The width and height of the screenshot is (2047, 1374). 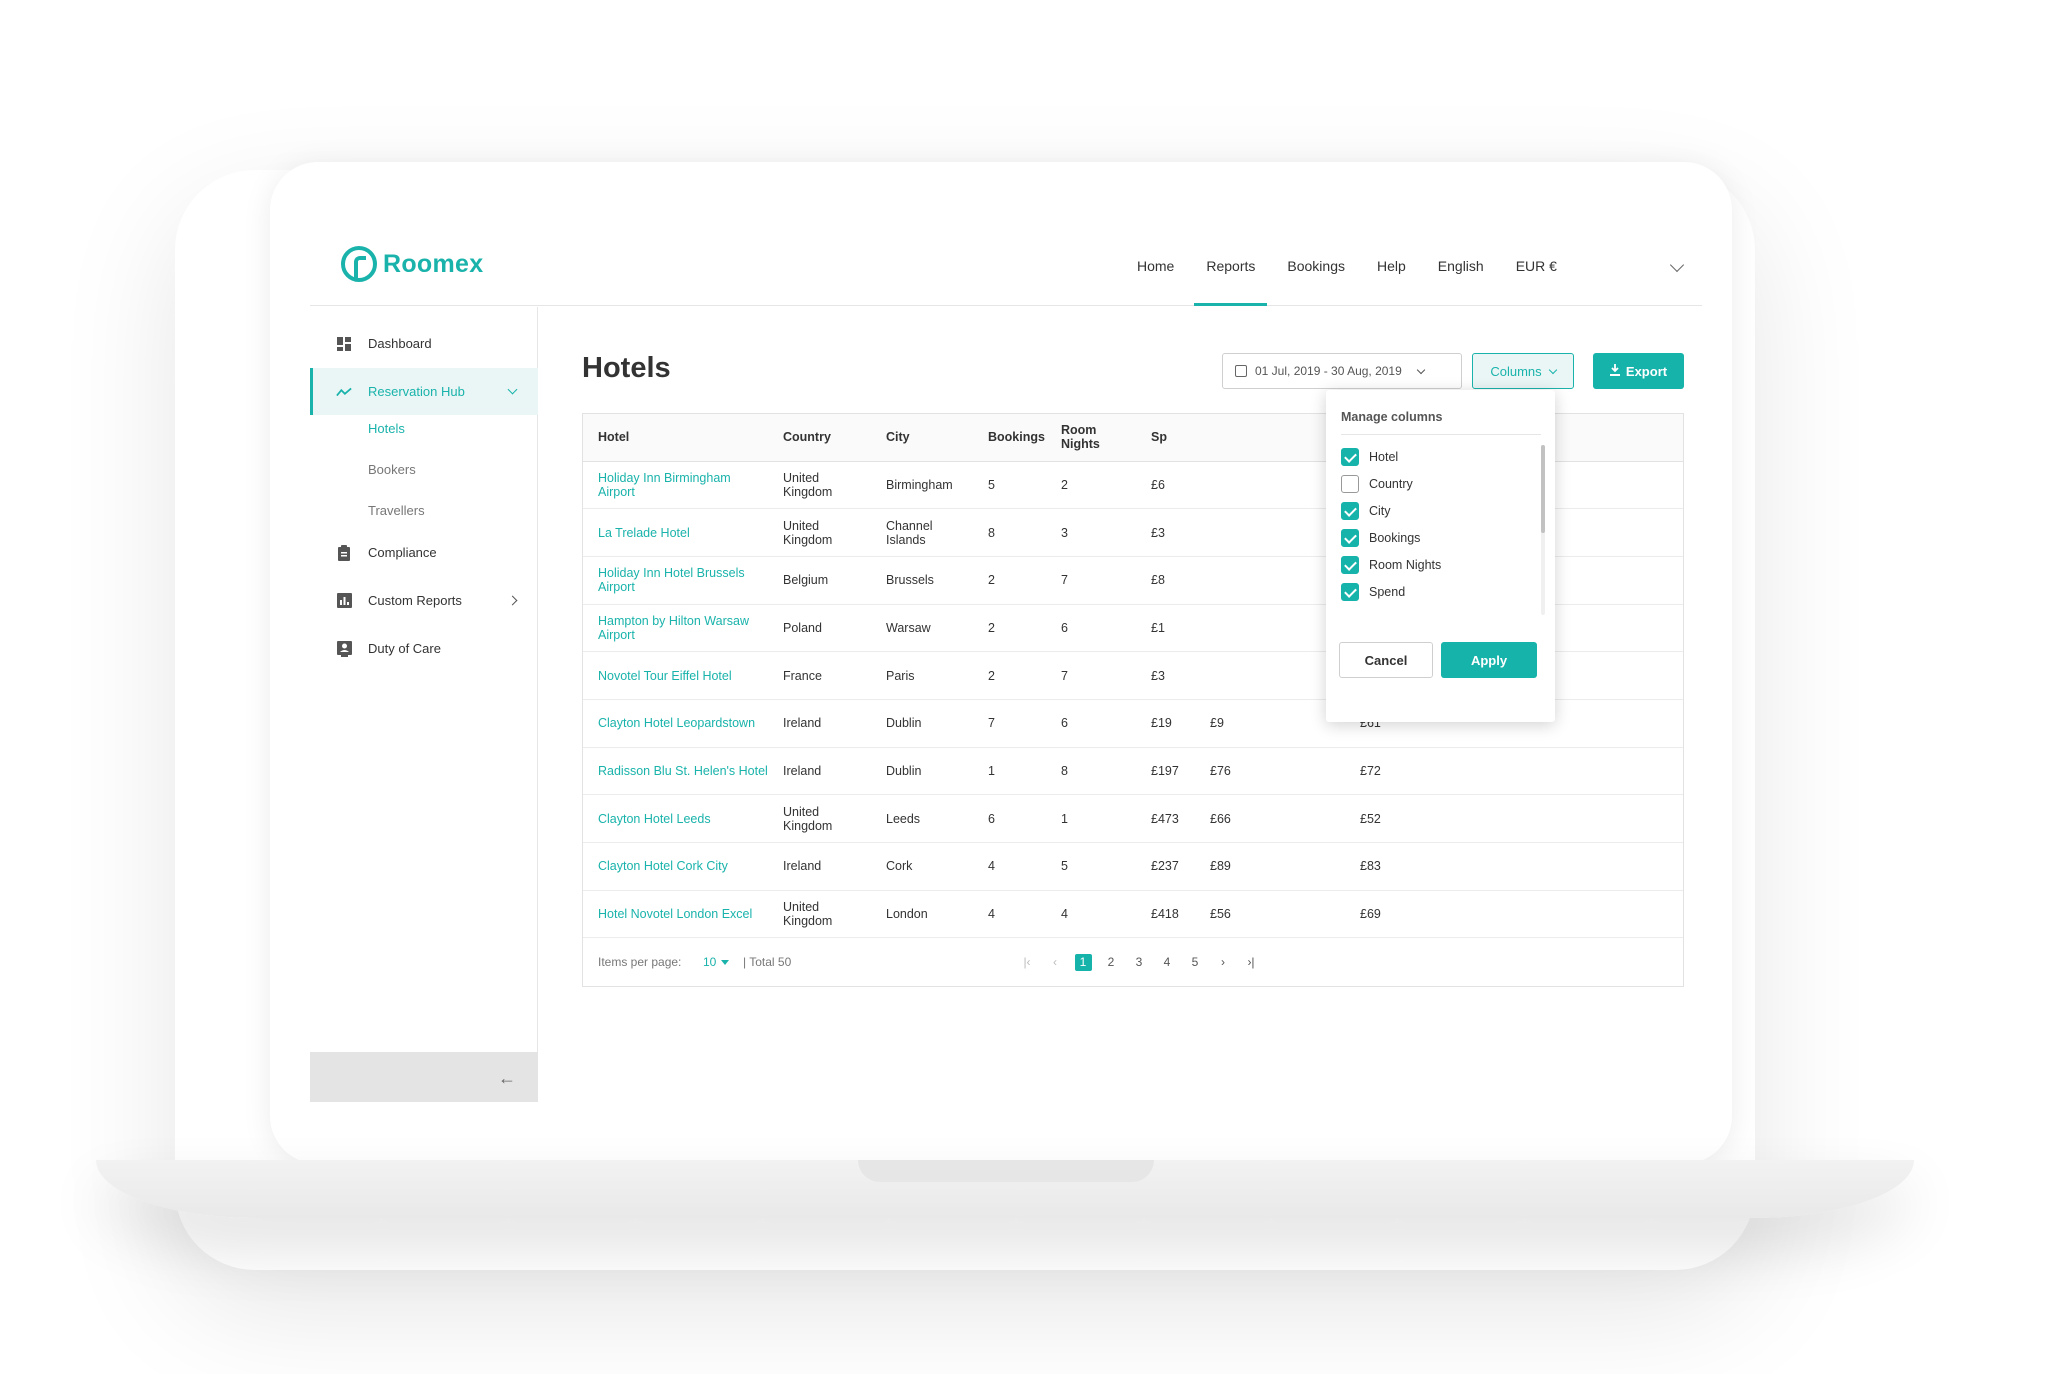 I want to click on cell-spend: £19, so click(x=1165, y=723).